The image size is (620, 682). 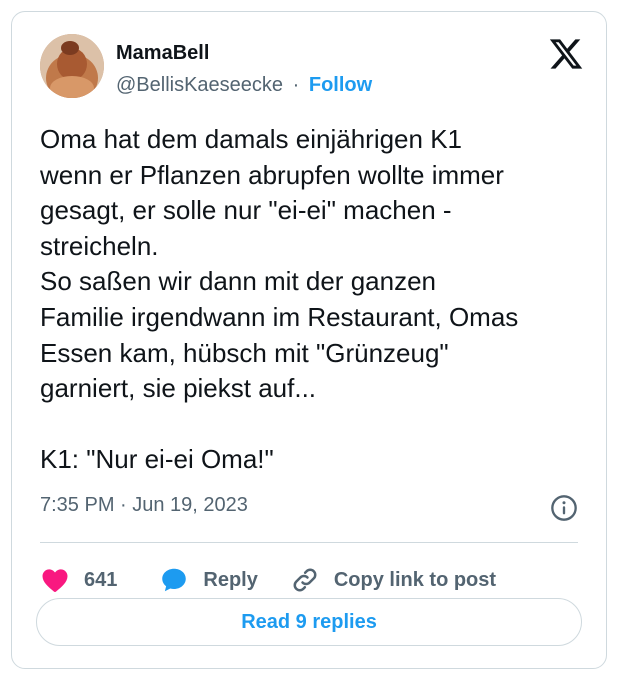 I want to click on avatar-image, so click(x=72, y=66).